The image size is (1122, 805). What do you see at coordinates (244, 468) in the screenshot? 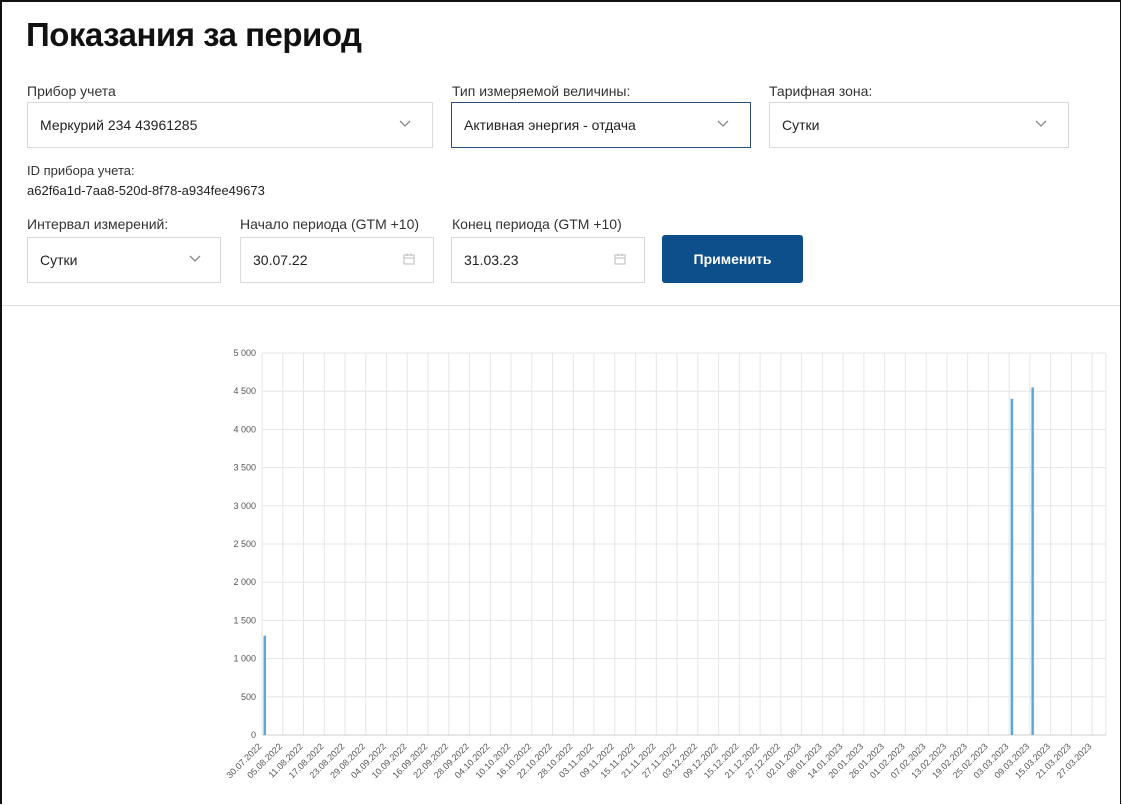
I see `y-tick-label: 3 500` at bounding box center [244, 468].